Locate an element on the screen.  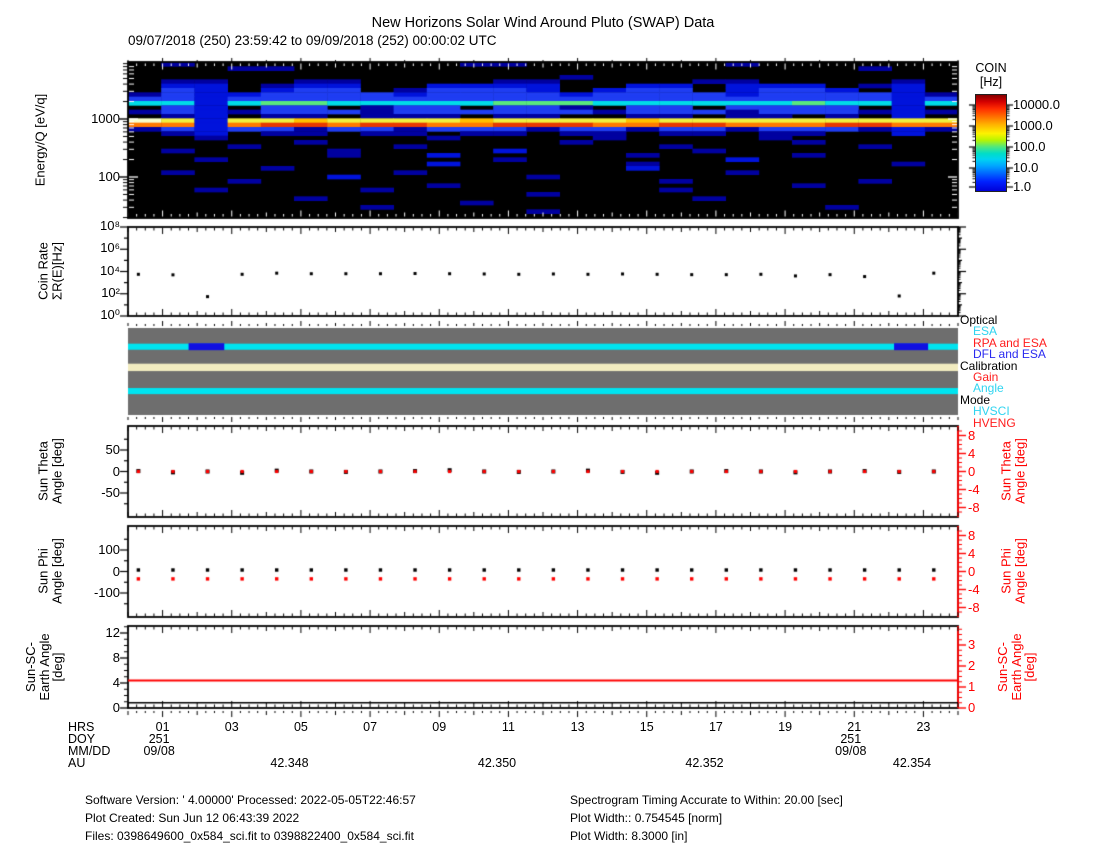
coin-ytick-label: 10⁸ is located at coordinates (110, 225).